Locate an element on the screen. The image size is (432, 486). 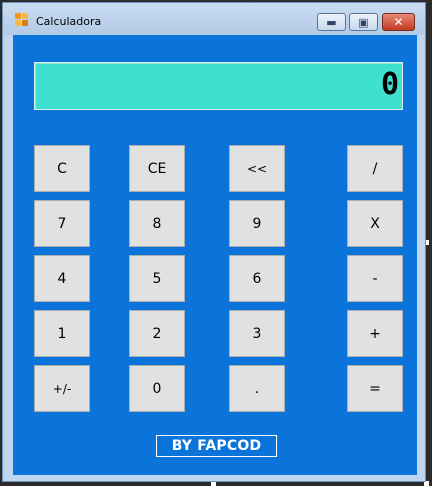
maximize-button: ▣ is located at coordinates (363, 22).